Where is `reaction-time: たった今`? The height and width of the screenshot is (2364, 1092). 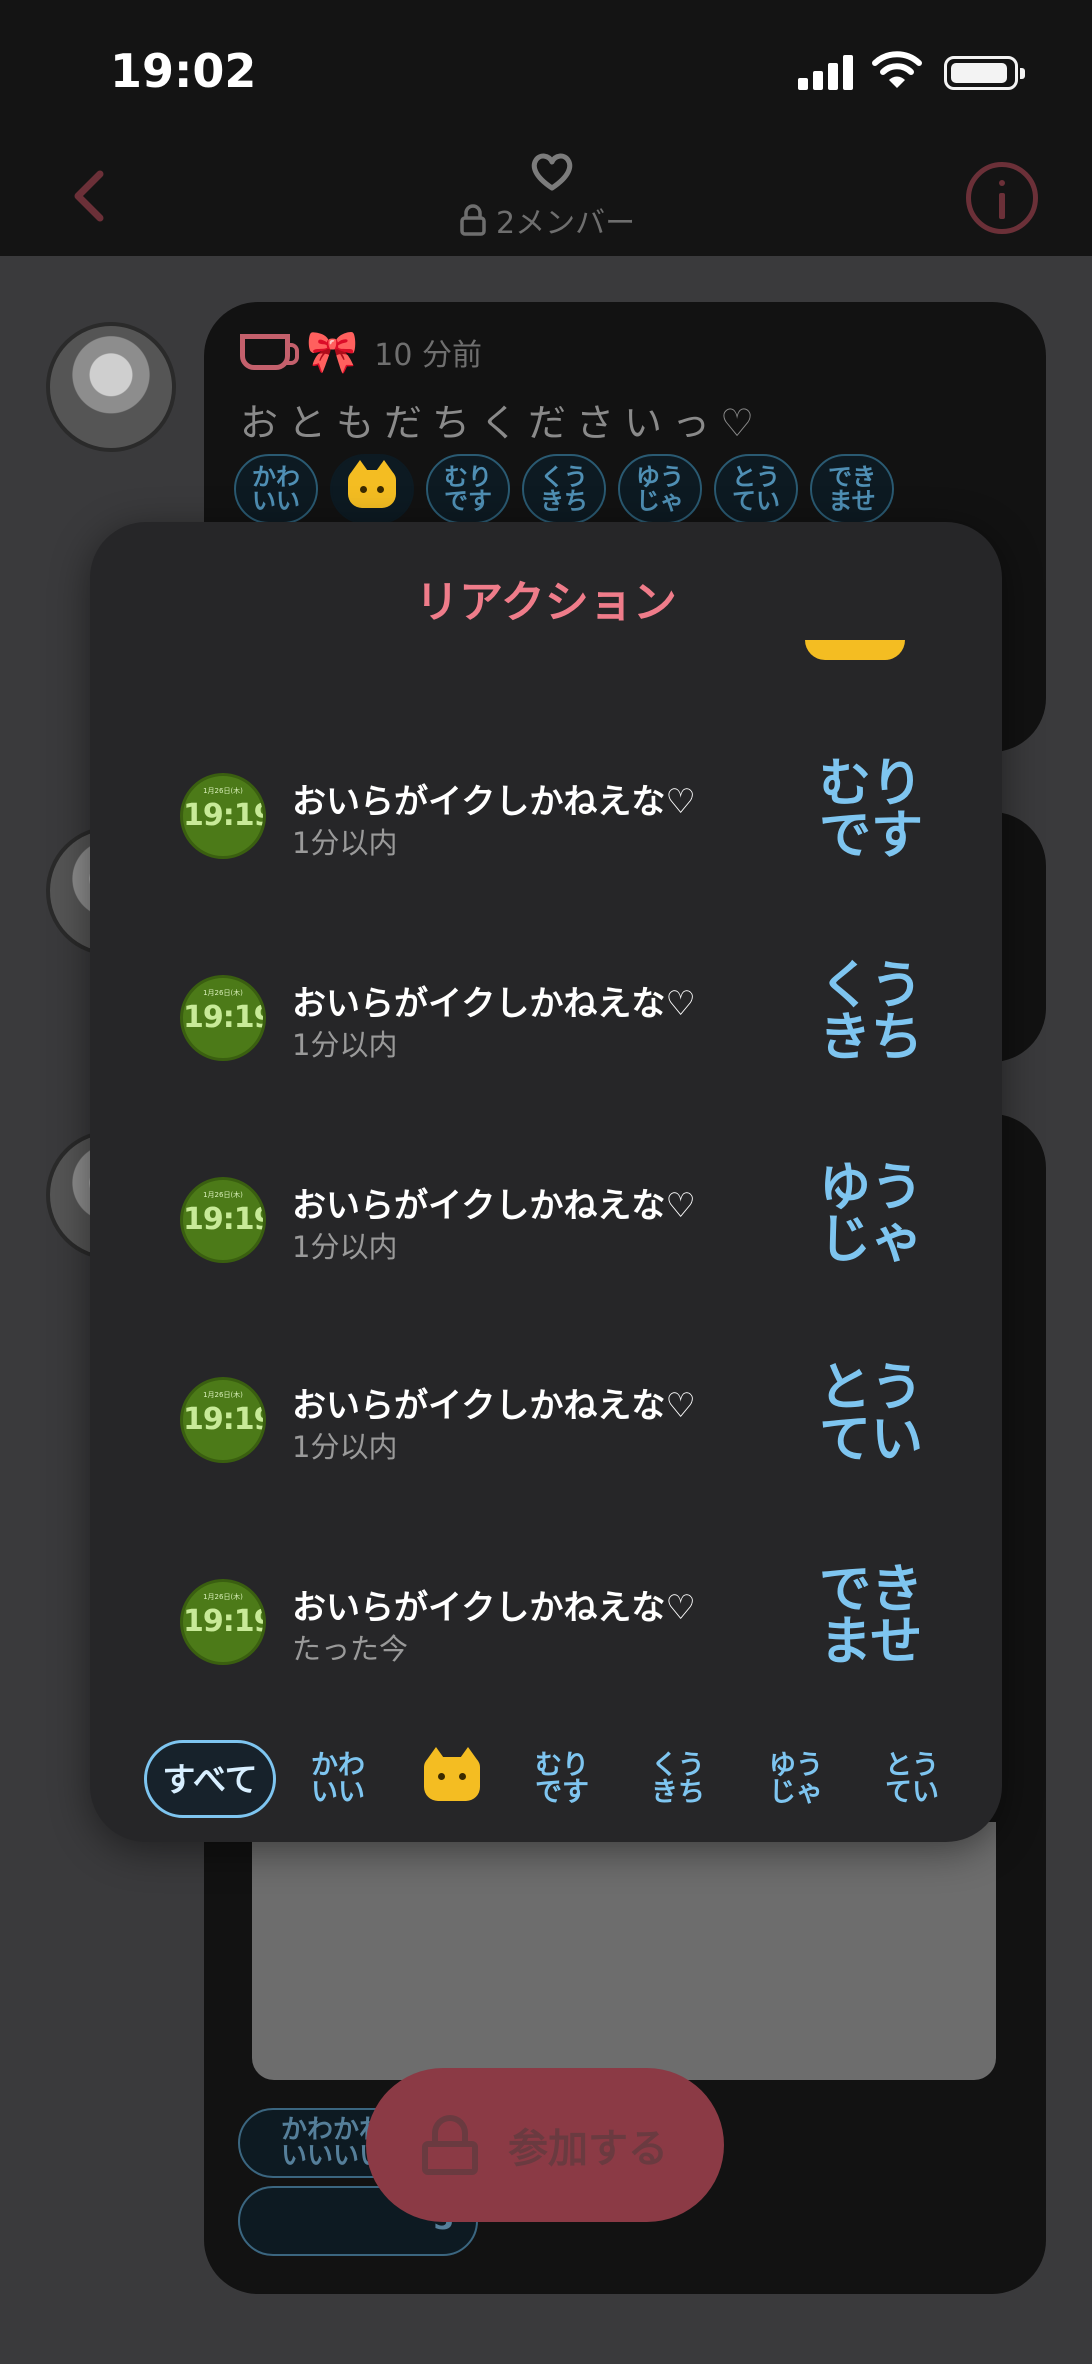
reaction-time: たった今 is located at coordinates (350, 1649).